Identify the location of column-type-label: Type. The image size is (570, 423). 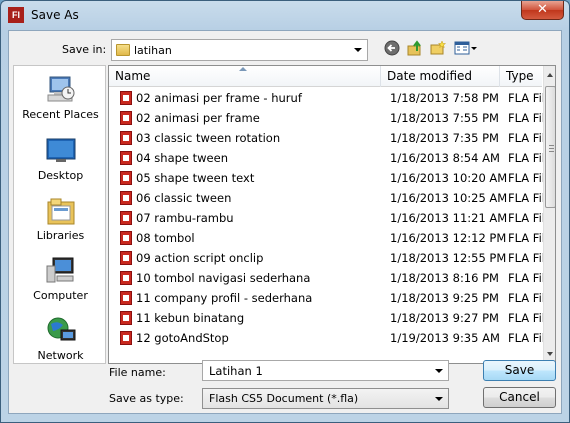
(520, 76).